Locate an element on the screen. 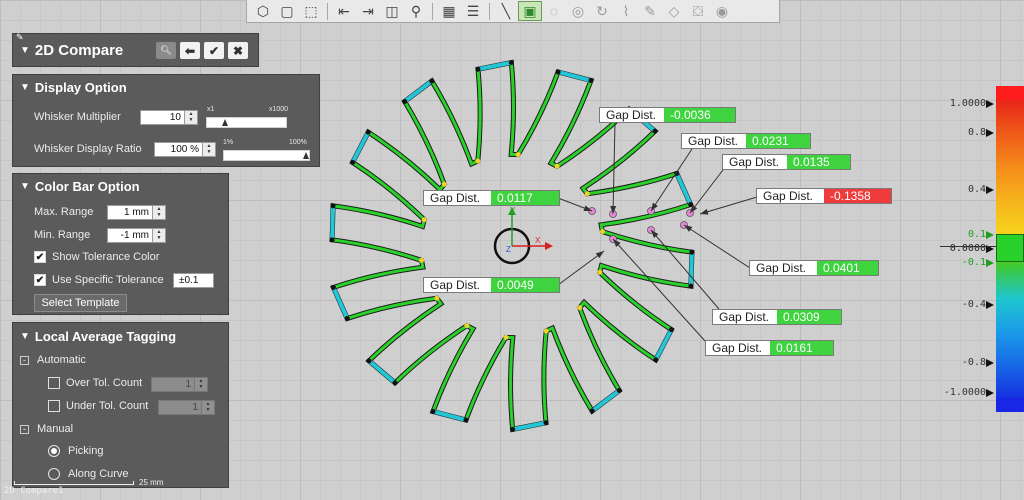 This screenshot has width=1024, height=500. box-icon: ▢ is located at coordinates (287, 11).